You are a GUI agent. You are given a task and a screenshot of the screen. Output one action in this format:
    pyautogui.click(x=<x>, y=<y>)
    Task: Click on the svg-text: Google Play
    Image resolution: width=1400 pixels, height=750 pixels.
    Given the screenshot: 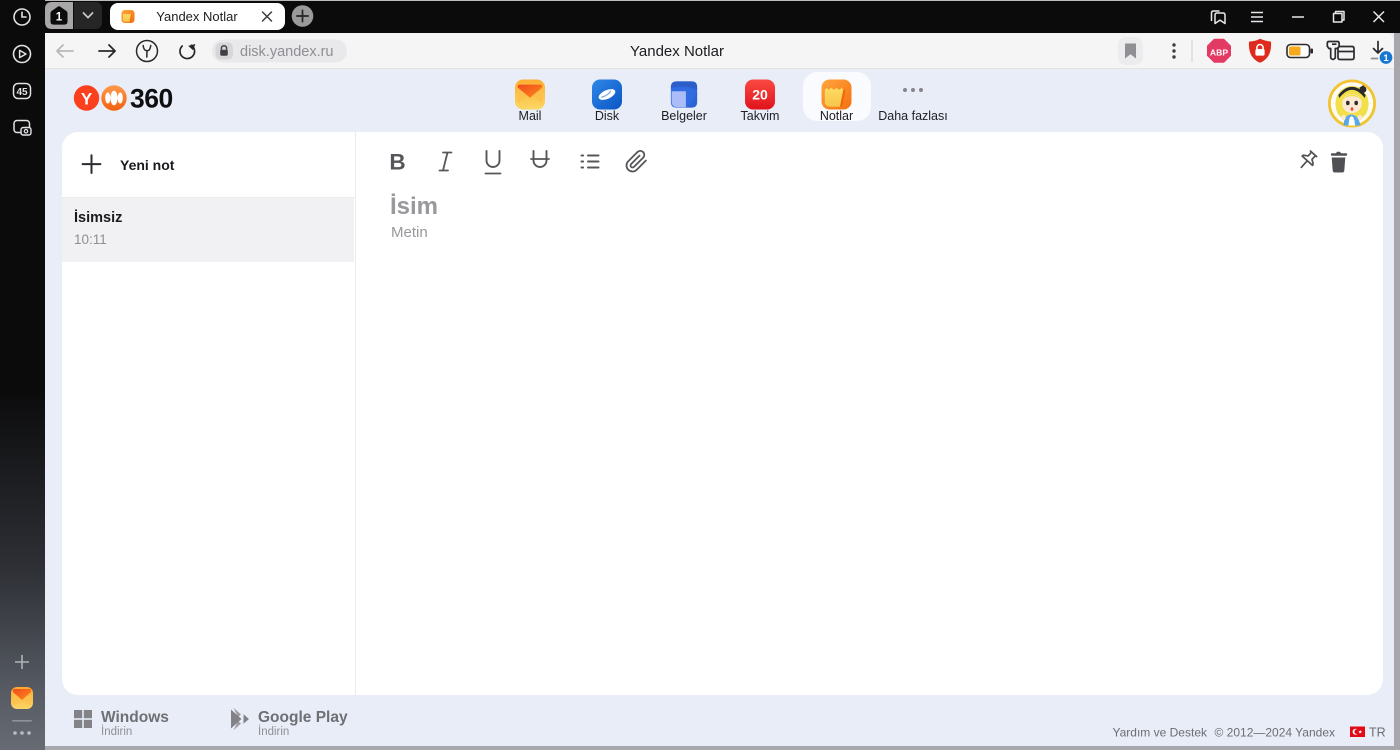 What is the action you would take?
    pyautogui.click(x=303, y=717)
    